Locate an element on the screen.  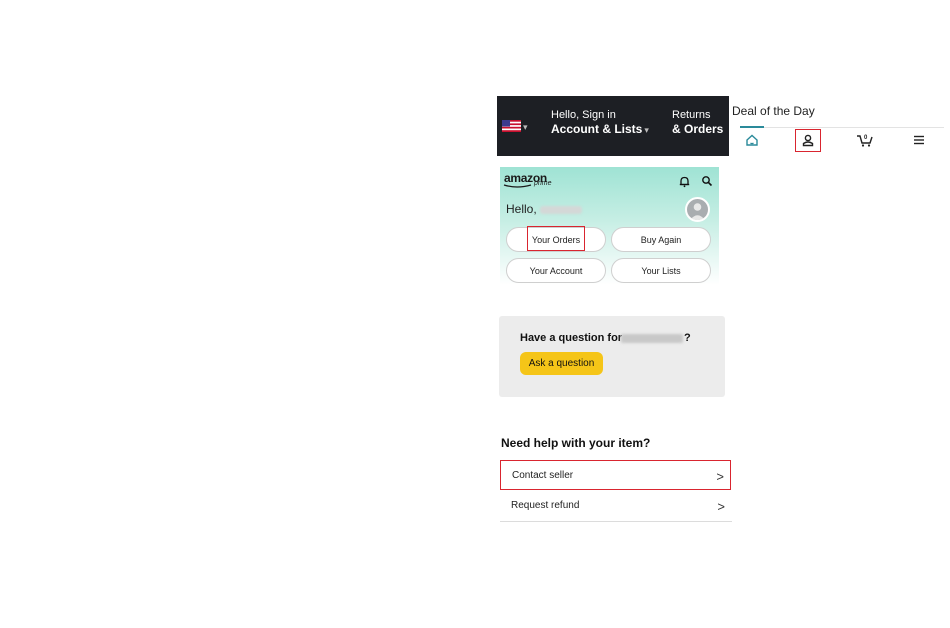
buy-again-button: Buy Again is located at coordinates (661, 239).